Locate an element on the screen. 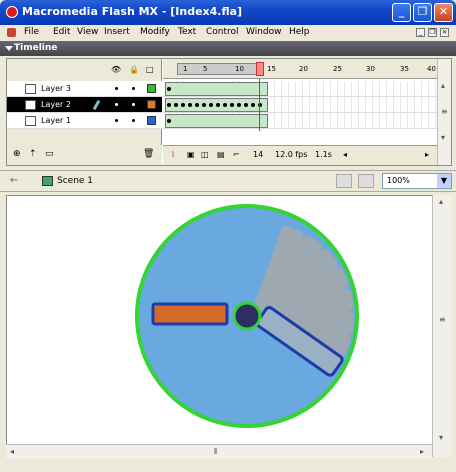  edit-scene-icon is located at coordinates (344, 181).